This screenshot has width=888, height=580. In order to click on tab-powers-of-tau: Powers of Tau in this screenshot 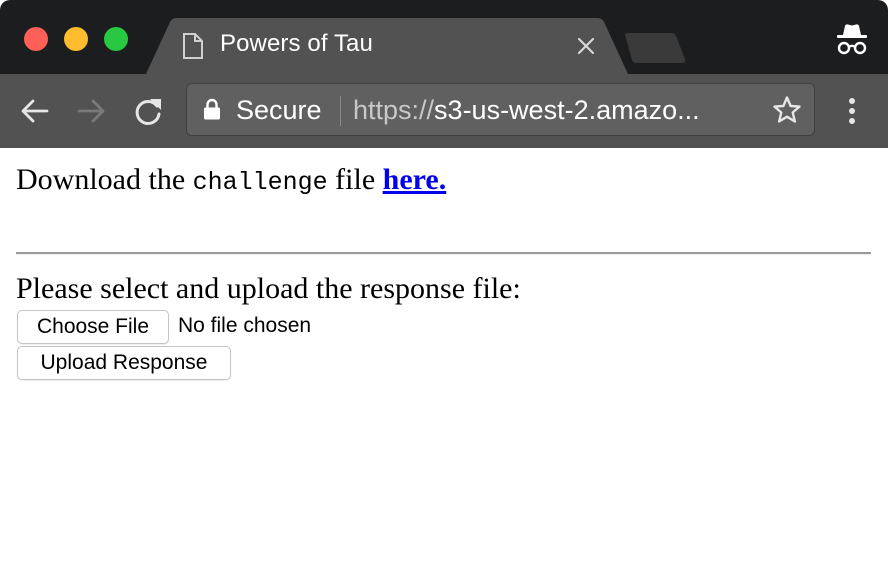, I will do `click(387, 46)`.